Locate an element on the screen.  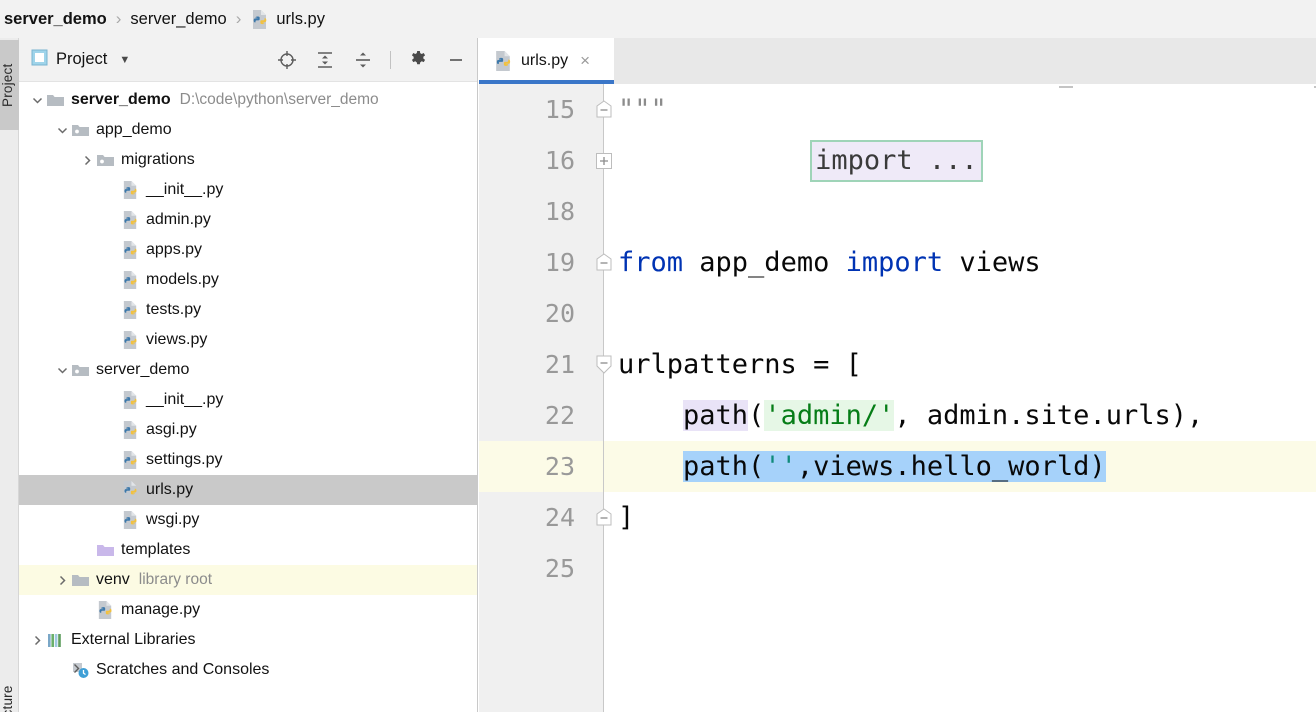
tree-node-urls-py: urls.py is located at coordinates (248, 490).